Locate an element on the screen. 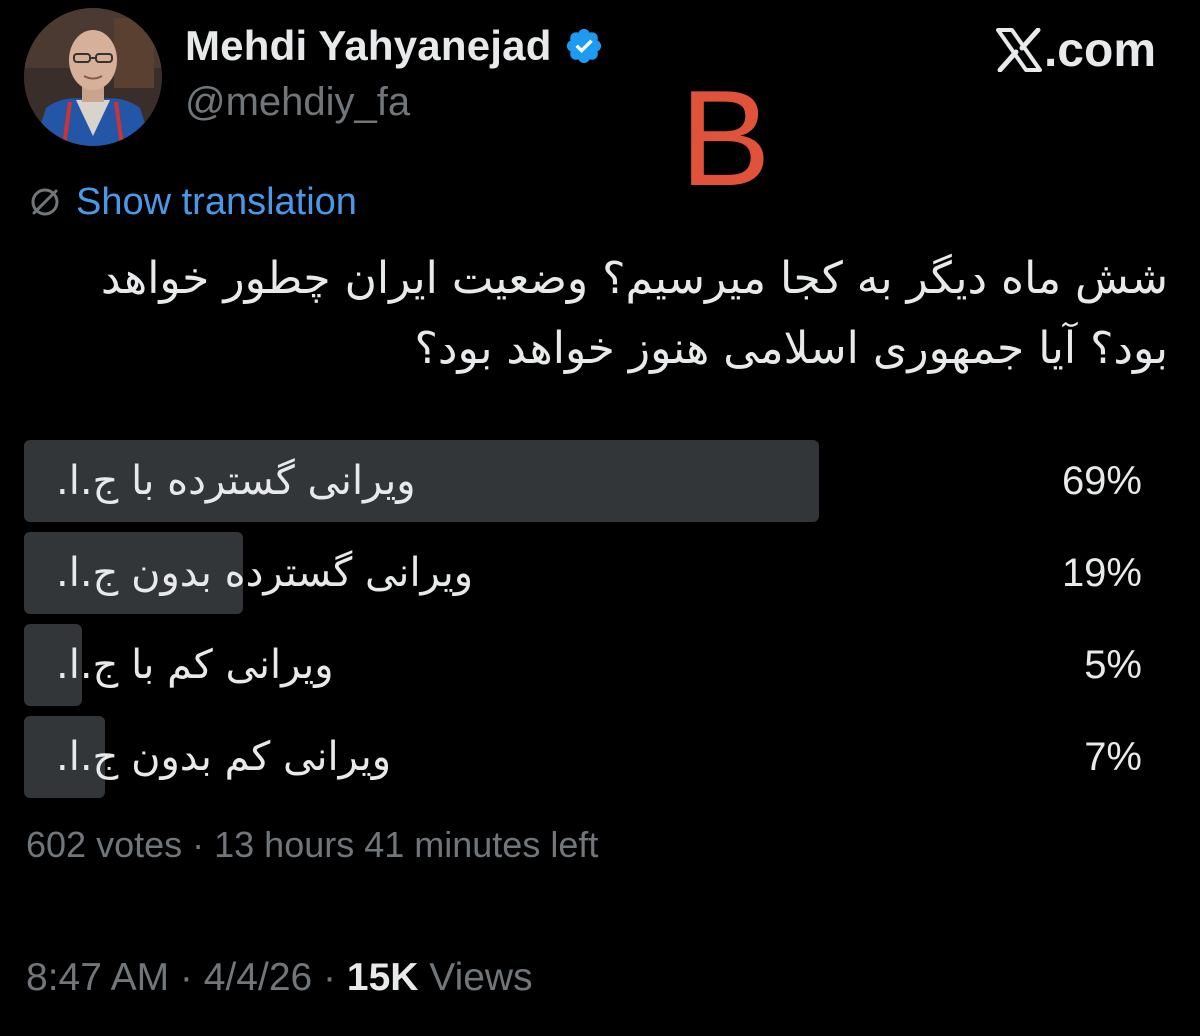 The width and height of the screenshot is (1200, 1036). views-label: Views is located at coordinates (475, 977).